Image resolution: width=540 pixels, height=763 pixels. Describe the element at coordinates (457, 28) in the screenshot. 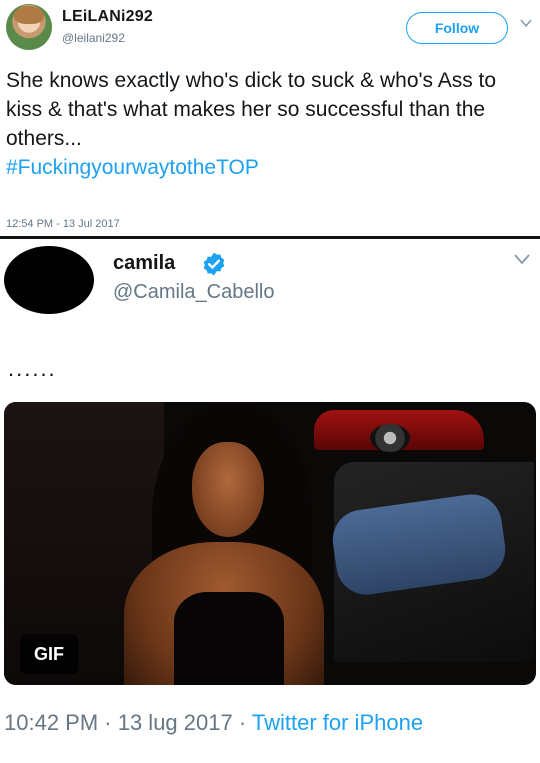

I see `follow-button: Follow` at that location.